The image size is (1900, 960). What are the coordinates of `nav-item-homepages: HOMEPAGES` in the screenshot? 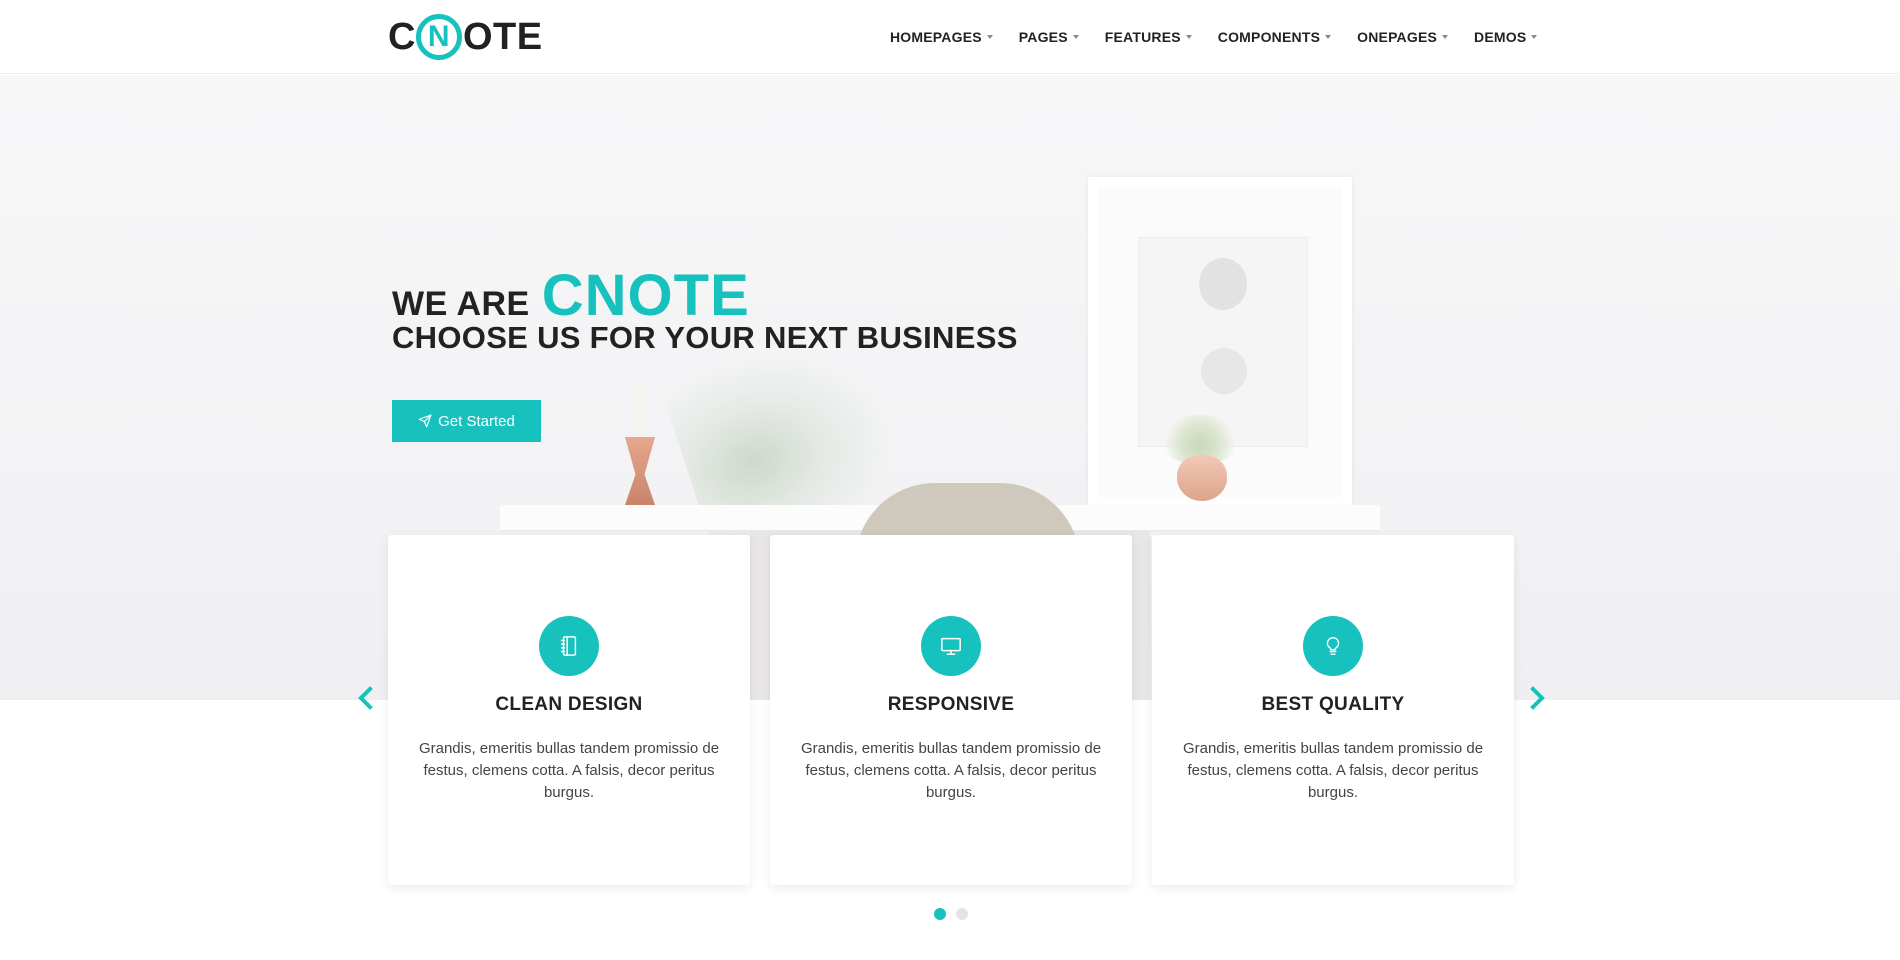 It's located at (941, 37).